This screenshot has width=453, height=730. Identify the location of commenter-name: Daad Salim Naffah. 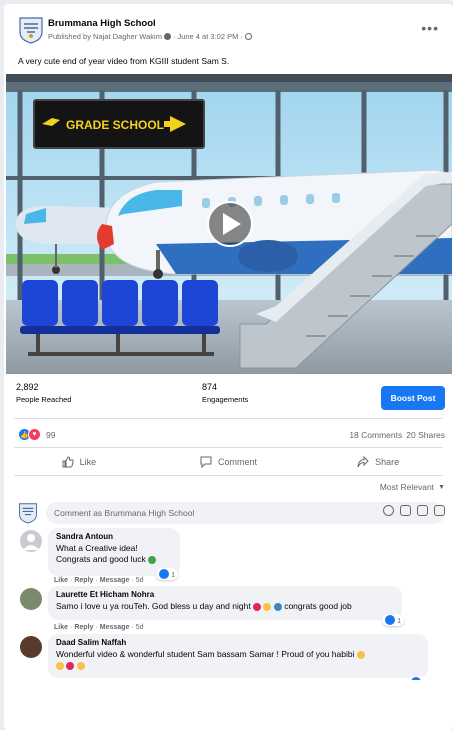
(238, 642).